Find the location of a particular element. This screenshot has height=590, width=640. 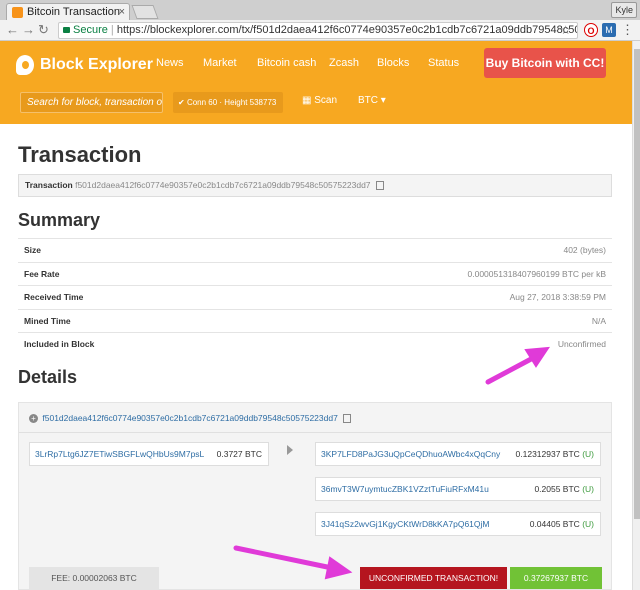

scan-button: ▦ Scan is located at coordinates (319, 100).